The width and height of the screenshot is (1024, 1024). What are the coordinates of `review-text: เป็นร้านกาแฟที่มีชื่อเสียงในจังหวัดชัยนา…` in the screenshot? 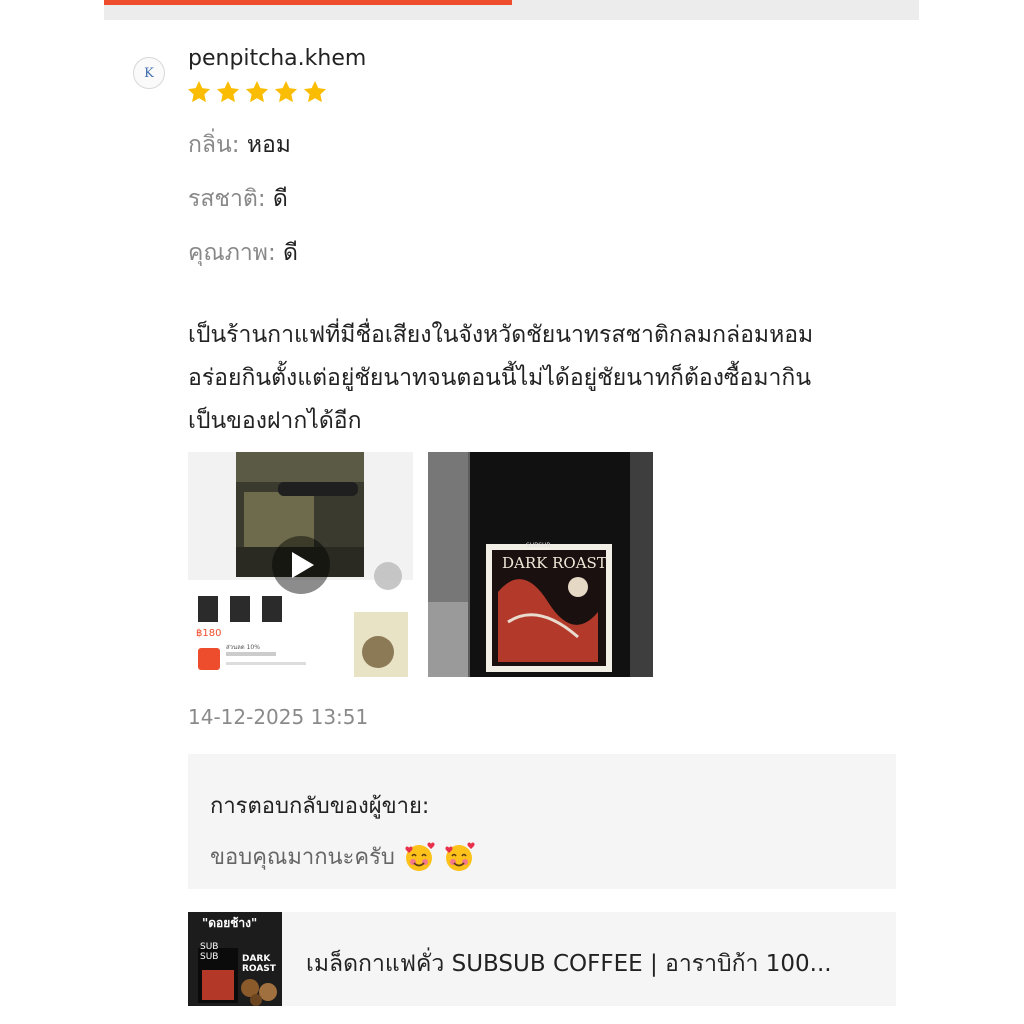 It's located at (538, 378).